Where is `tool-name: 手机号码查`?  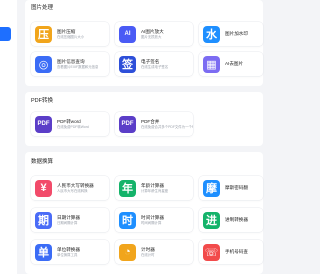
tool-name: 手机号码查 is located at coordinates (236, 251).